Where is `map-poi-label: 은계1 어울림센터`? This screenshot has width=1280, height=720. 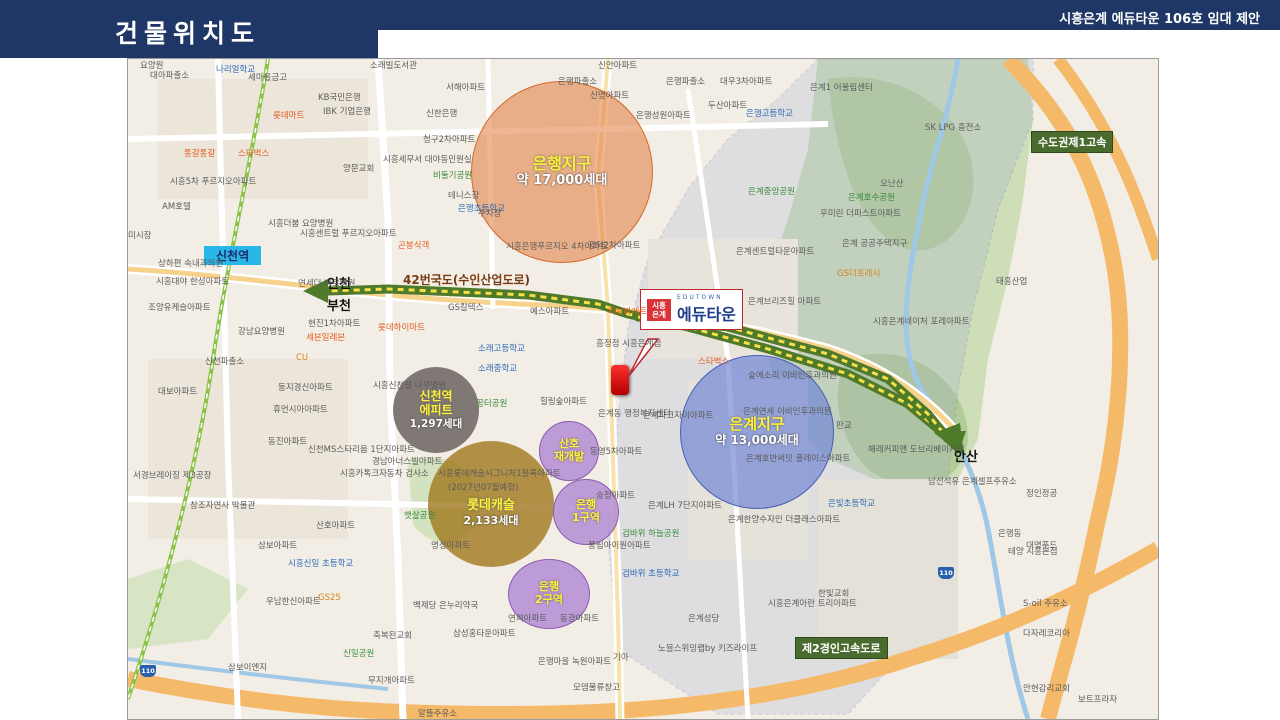 map-poi-label: 은계1 어울림센터 is located at coordinates (841, 88).